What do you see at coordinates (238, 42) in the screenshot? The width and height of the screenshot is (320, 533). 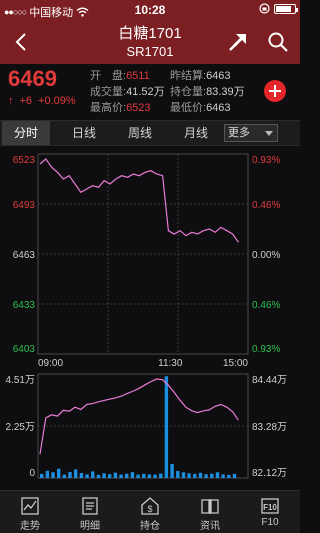 I see `share-icon` at bounding box center [238, 42].